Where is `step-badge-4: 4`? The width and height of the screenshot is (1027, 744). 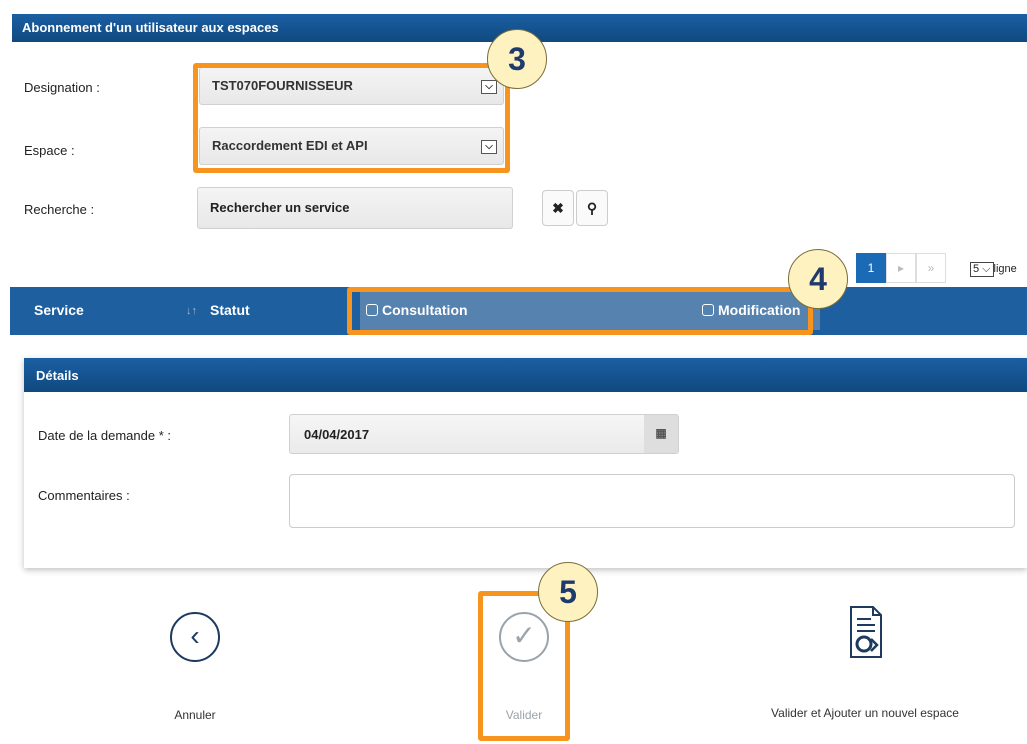 step-badge-4: 4 is located at coordinates (818, 279).